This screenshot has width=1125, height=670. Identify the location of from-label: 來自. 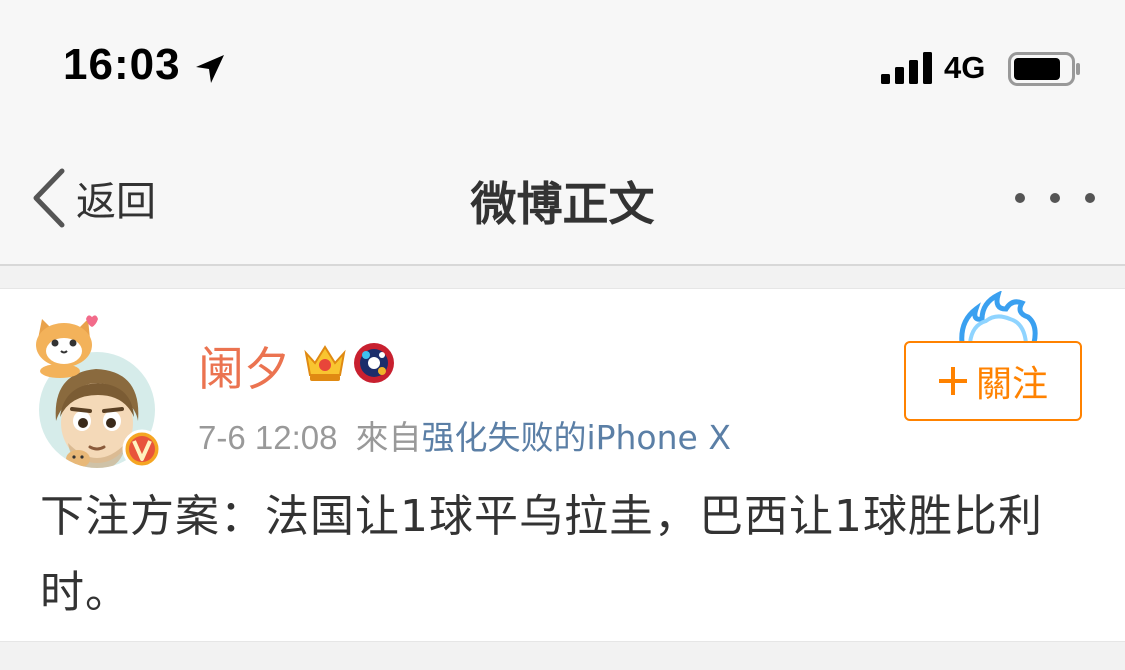
(388, 437).